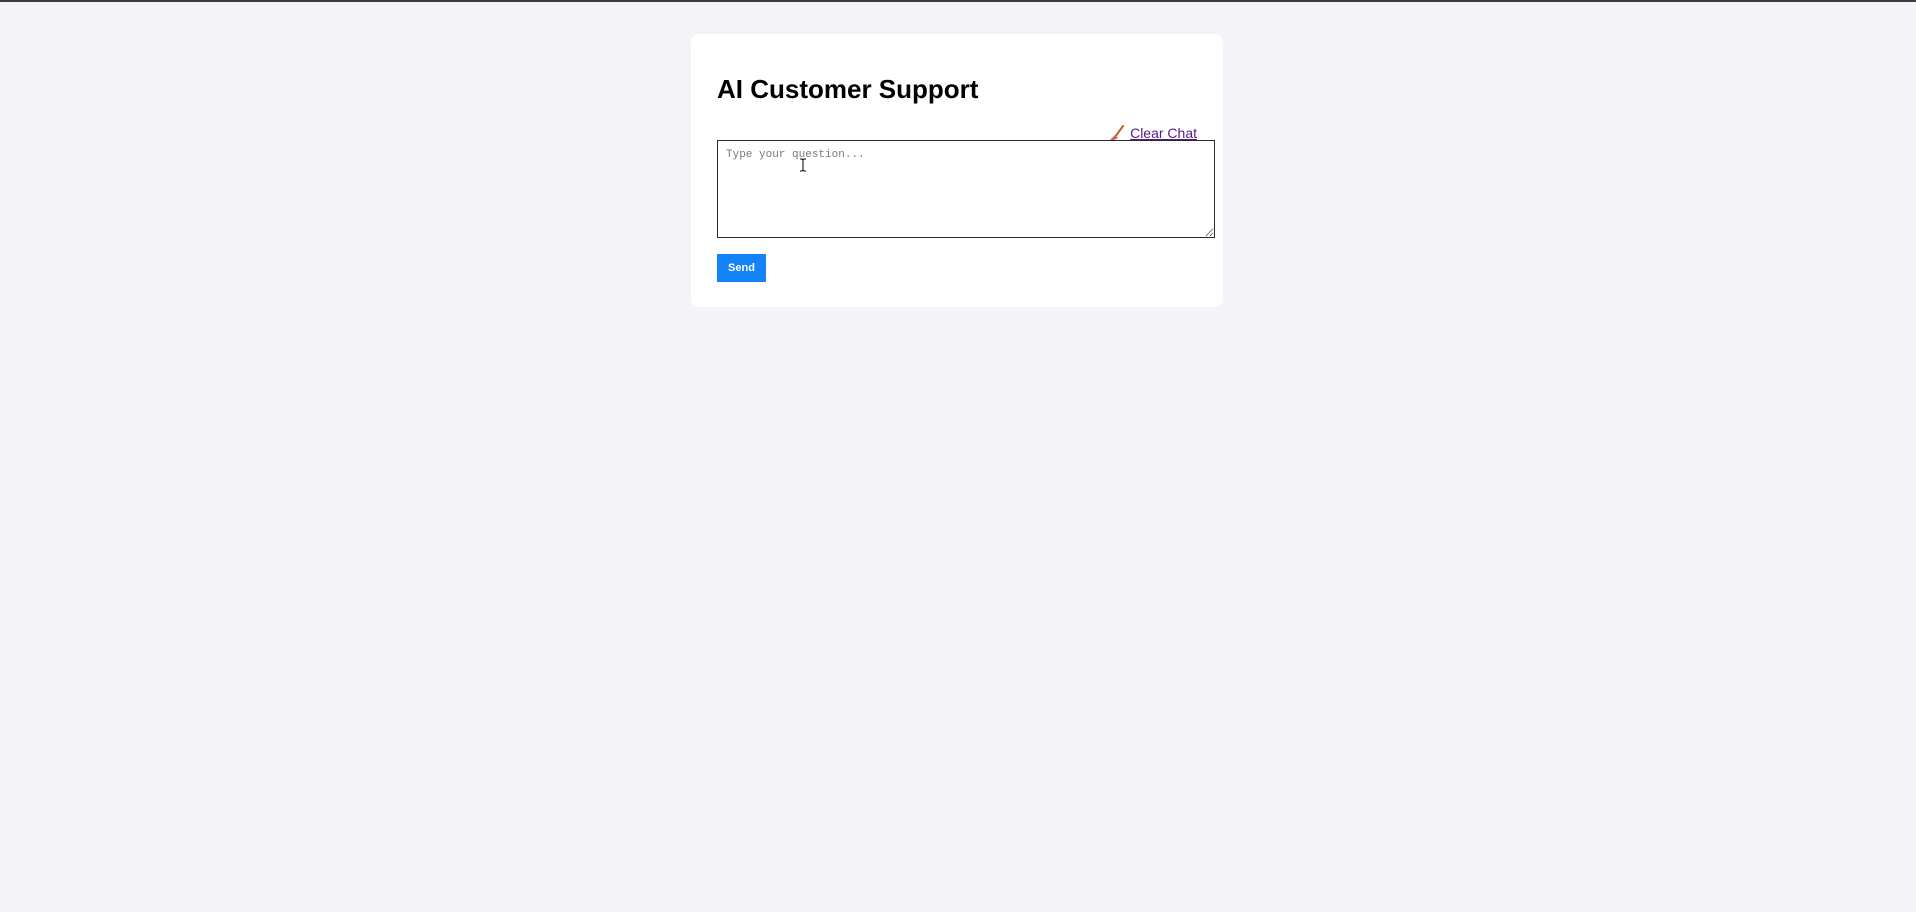 The image size is (1916, 912). I want to click on send-button: Send, so click(741, 268).